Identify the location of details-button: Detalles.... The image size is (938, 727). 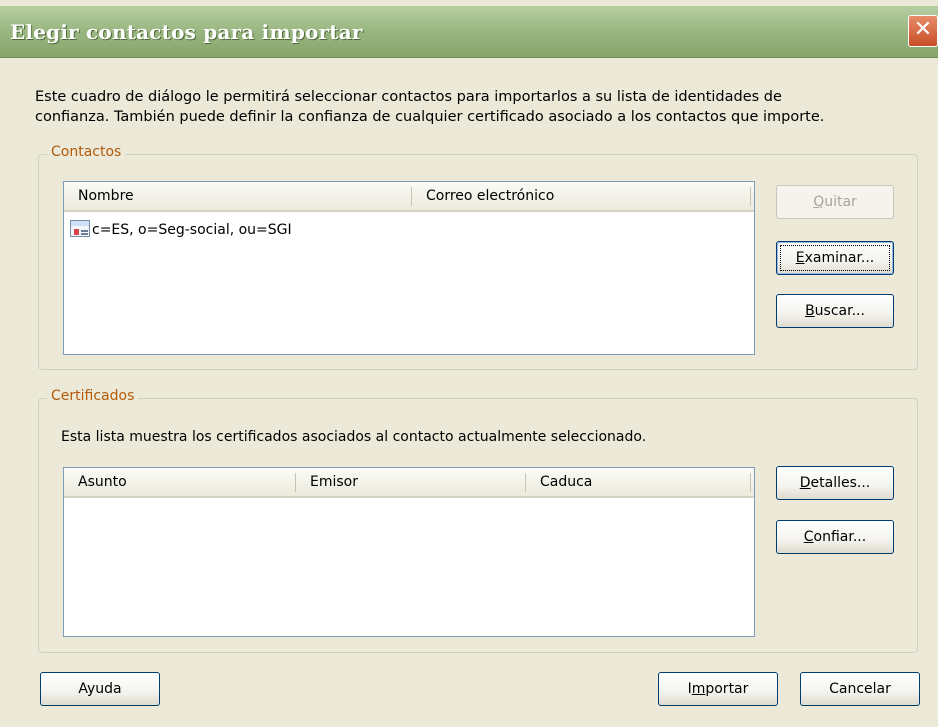
(835, 483).